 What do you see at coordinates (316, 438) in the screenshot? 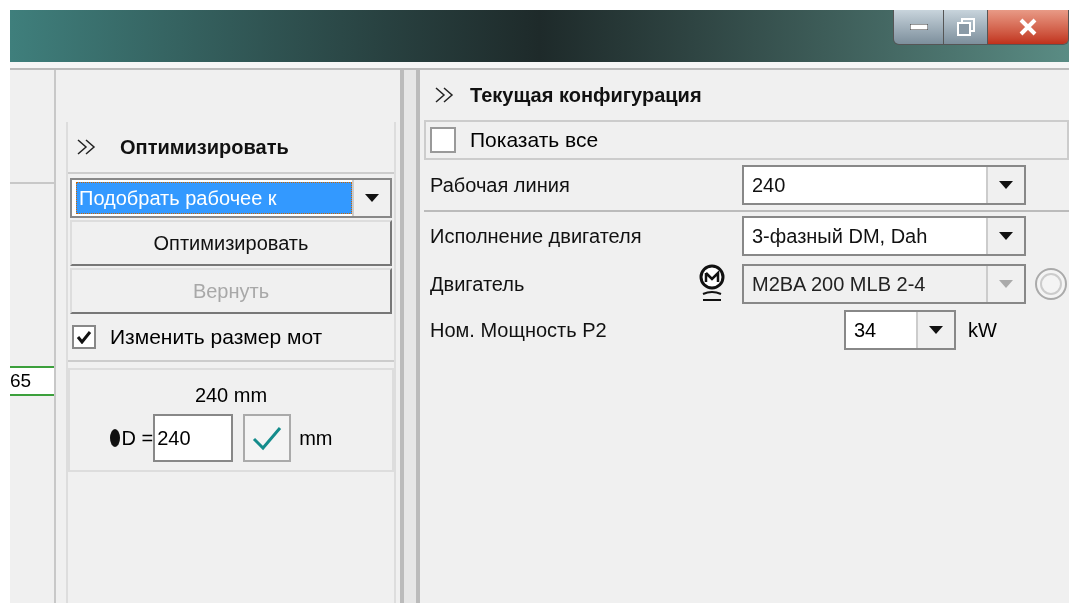
I see `unit-label: mm` at bounding box center [316, 438].